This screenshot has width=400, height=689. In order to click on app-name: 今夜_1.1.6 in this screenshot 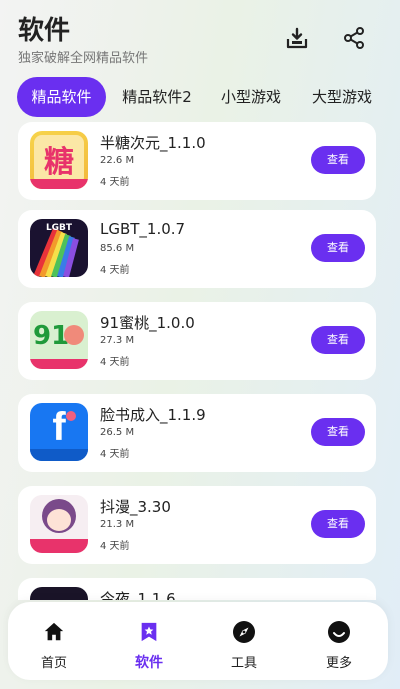, I will do `click(138, 595)`.